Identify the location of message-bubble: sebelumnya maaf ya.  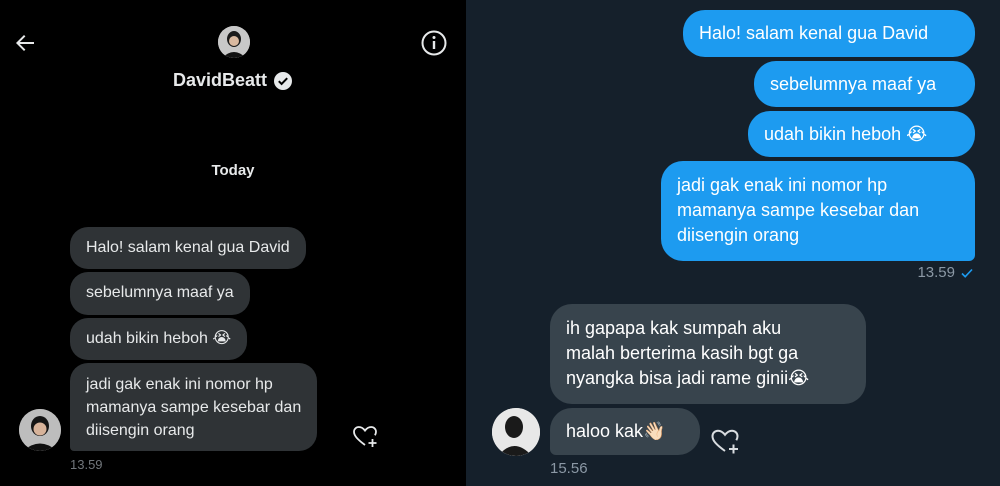
(160, 293).